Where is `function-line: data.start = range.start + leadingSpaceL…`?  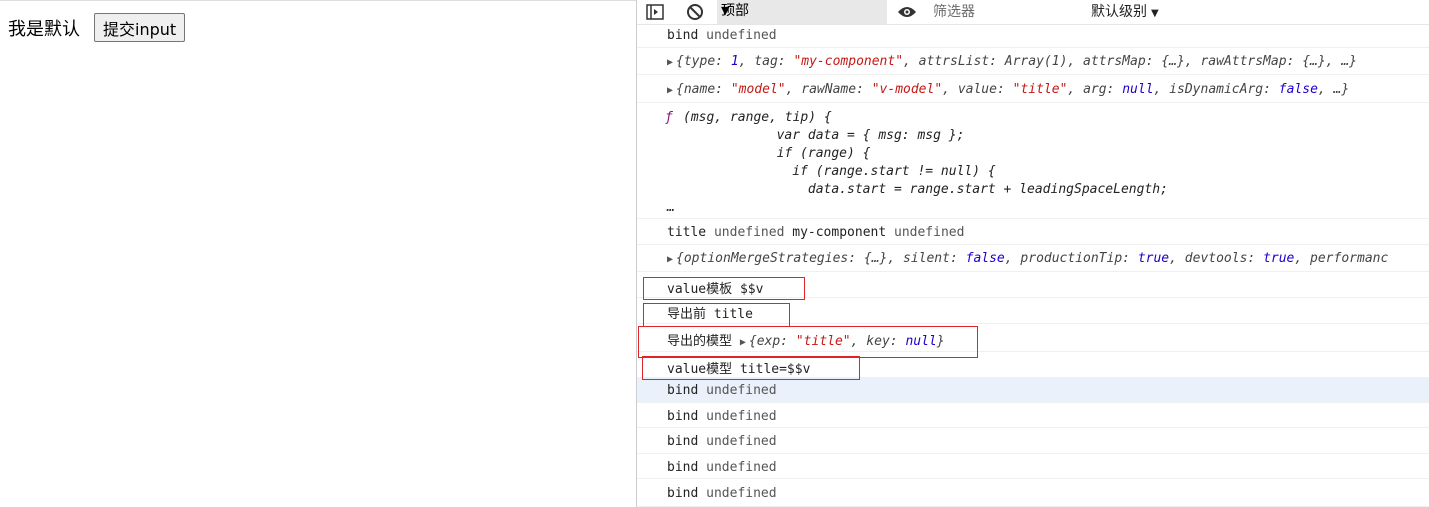
function-line: data.start = range.start + leadingSpaceL… is located at coordinates (917, 189).